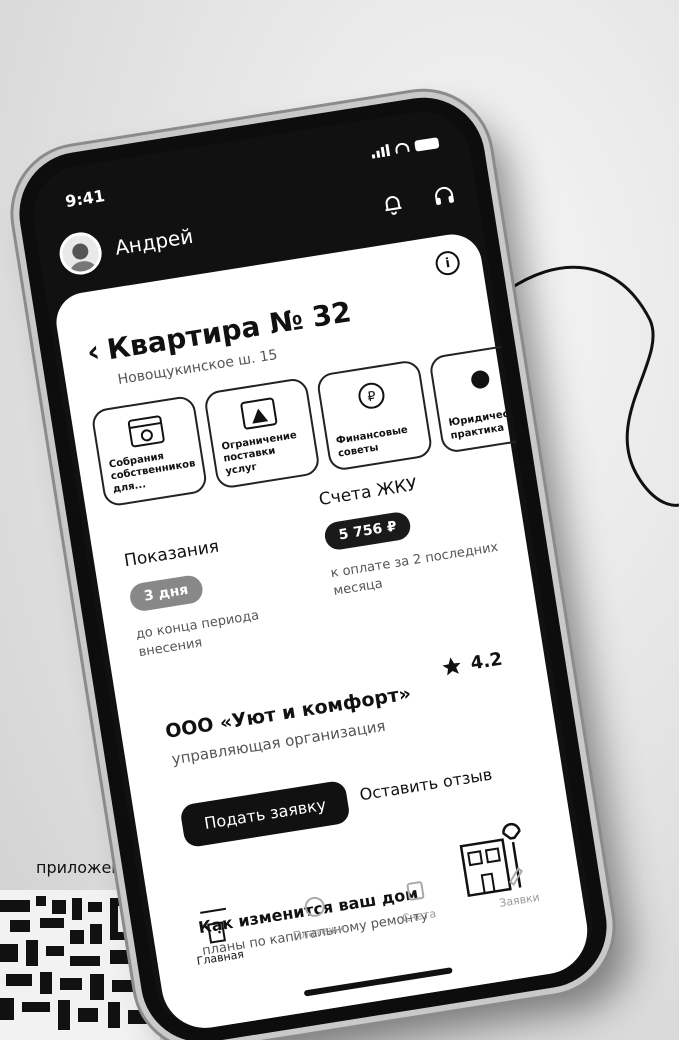 This screenshot has height=1040, width=679. I want to click on requests-icon, so click(516, 875).